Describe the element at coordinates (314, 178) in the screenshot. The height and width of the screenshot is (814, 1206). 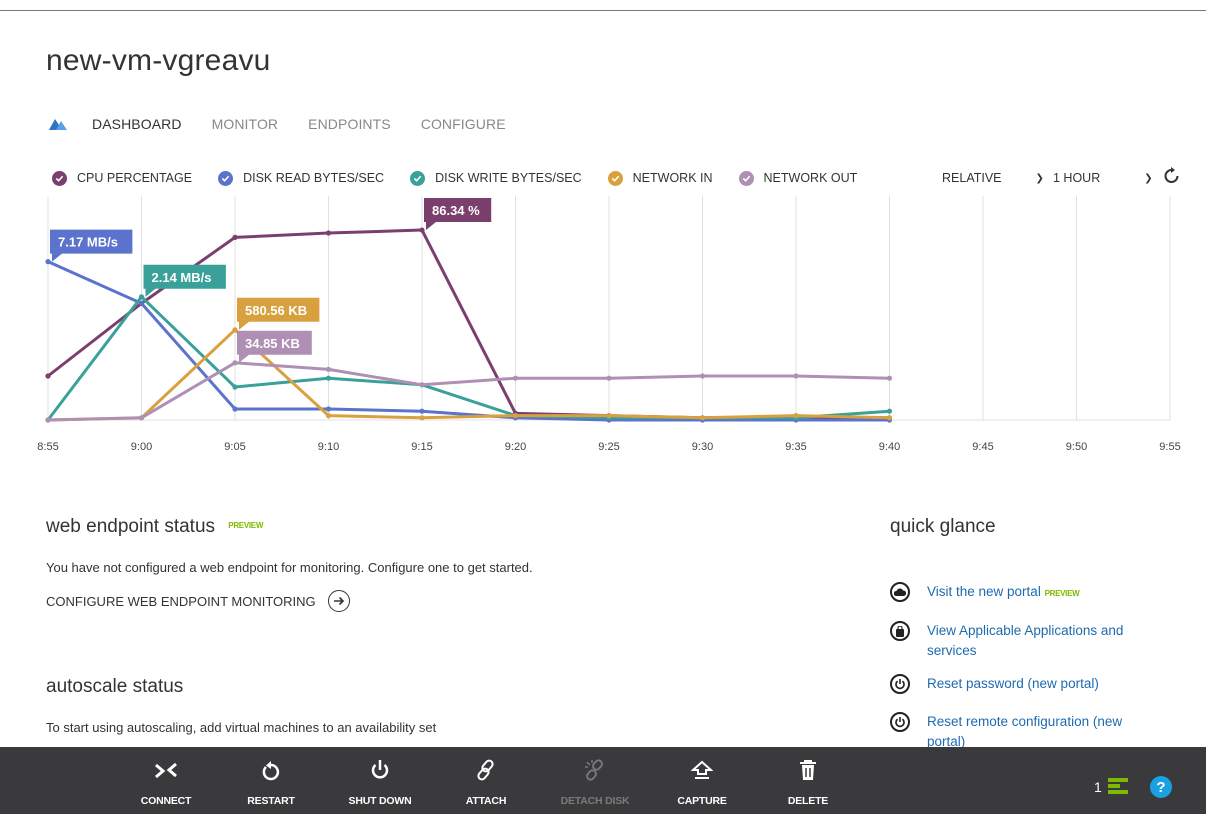
I see `legend-label: DISK READ BYTES/SEC` at that location.